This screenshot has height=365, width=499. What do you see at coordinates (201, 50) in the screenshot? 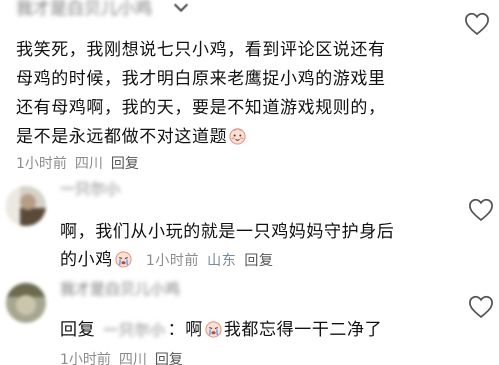
I see `comment1-line1: 我笑死，我刚想说七只小鸡，看到评论区说还有` at bounding box center [201, 50].